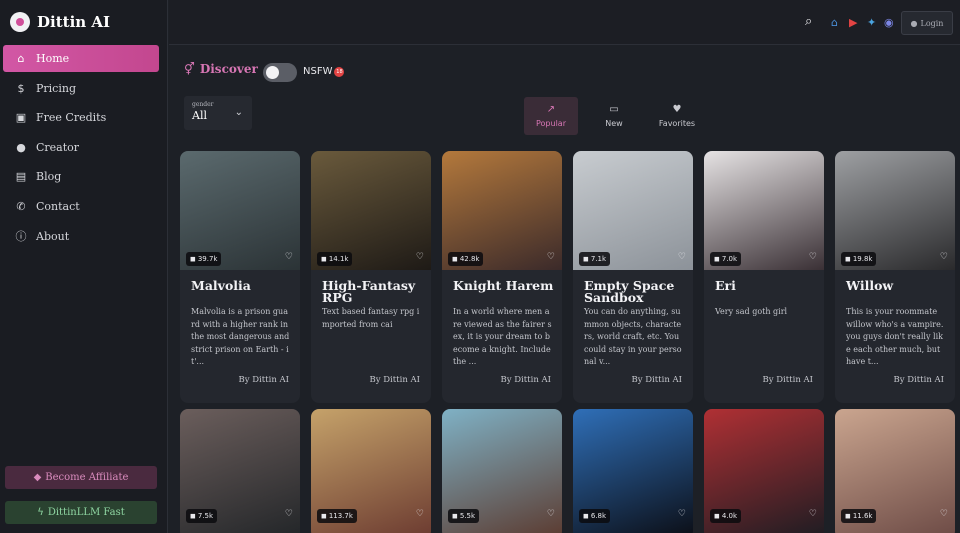 The image size is (960, 533). I want to click on chat-count: 7.0k, so click(729, 259).